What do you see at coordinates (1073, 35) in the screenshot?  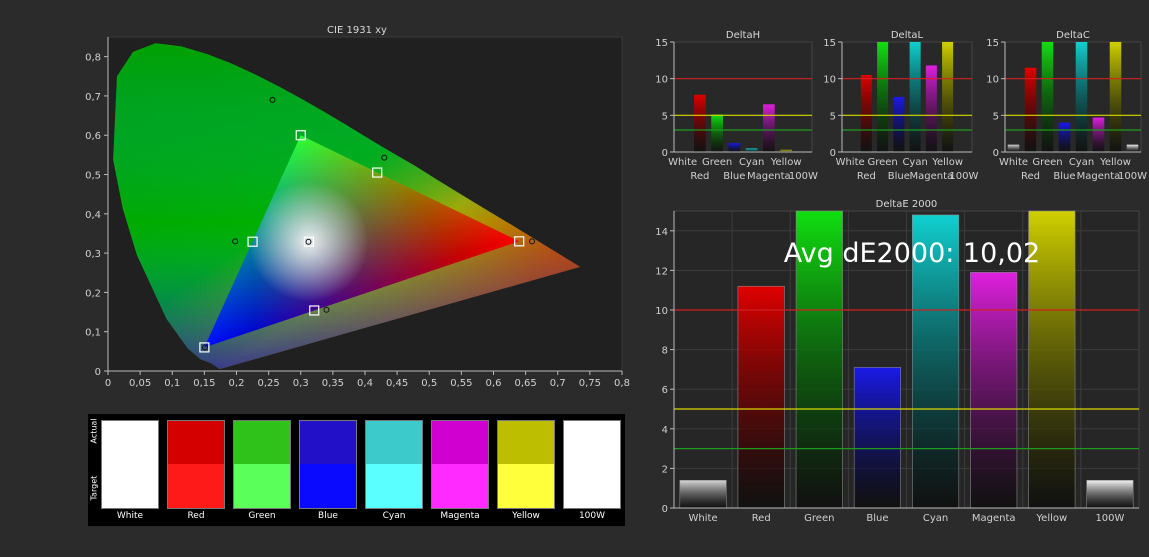 I see `chart-title: DeltaC` at bounding box center [1073, 35].